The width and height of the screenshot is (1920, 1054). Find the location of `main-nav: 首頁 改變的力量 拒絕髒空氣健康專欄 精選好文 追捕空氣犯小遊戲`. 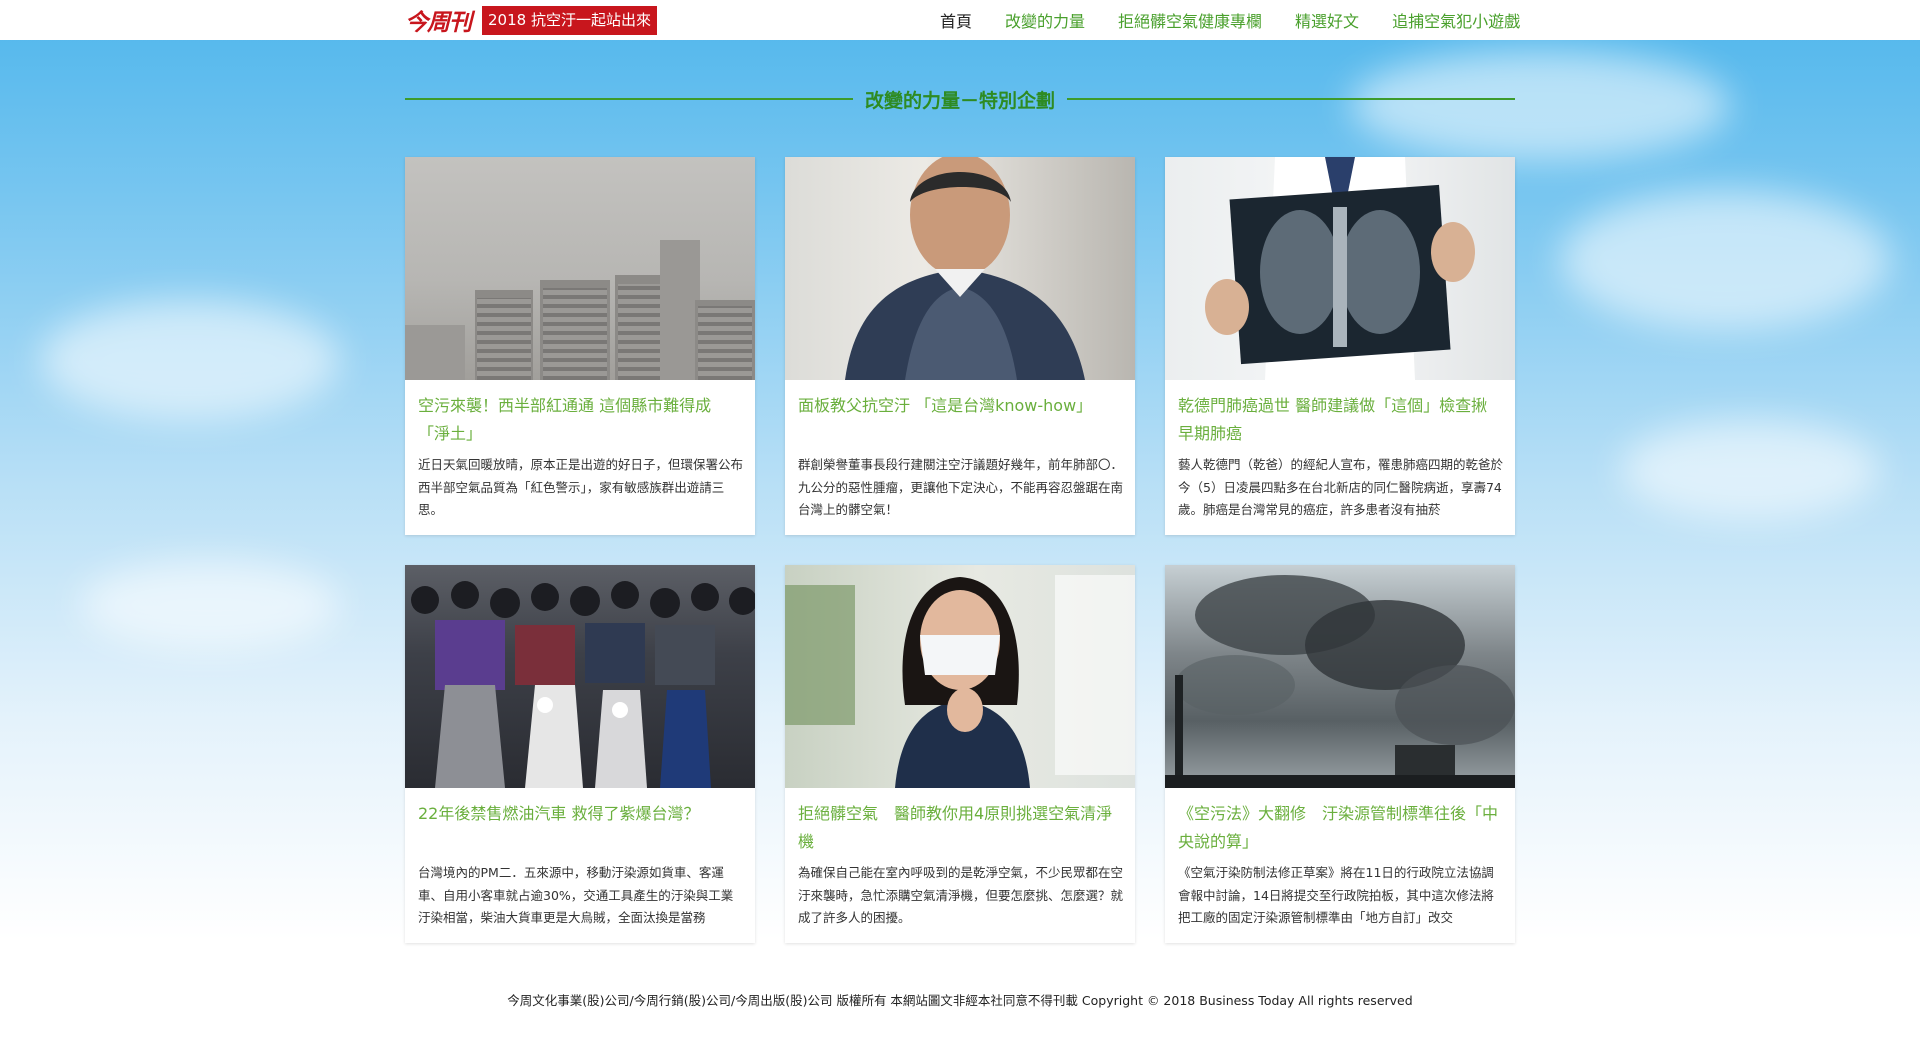

main-nav: 首頁 改變的力量 拒絕髒空氣健康專欄 精選好文 追捕空氣犯小遊戲 is located at coordinates (1230, 20).